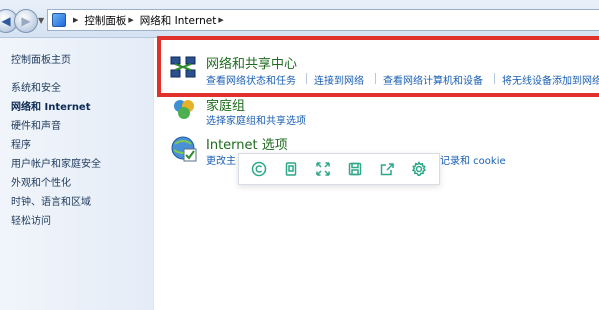 Image resolution: width=599 pixels, height=310 pixels. I want to click on homegroup-options-link: 选择家庭组和共享选项, so click(256, 119).